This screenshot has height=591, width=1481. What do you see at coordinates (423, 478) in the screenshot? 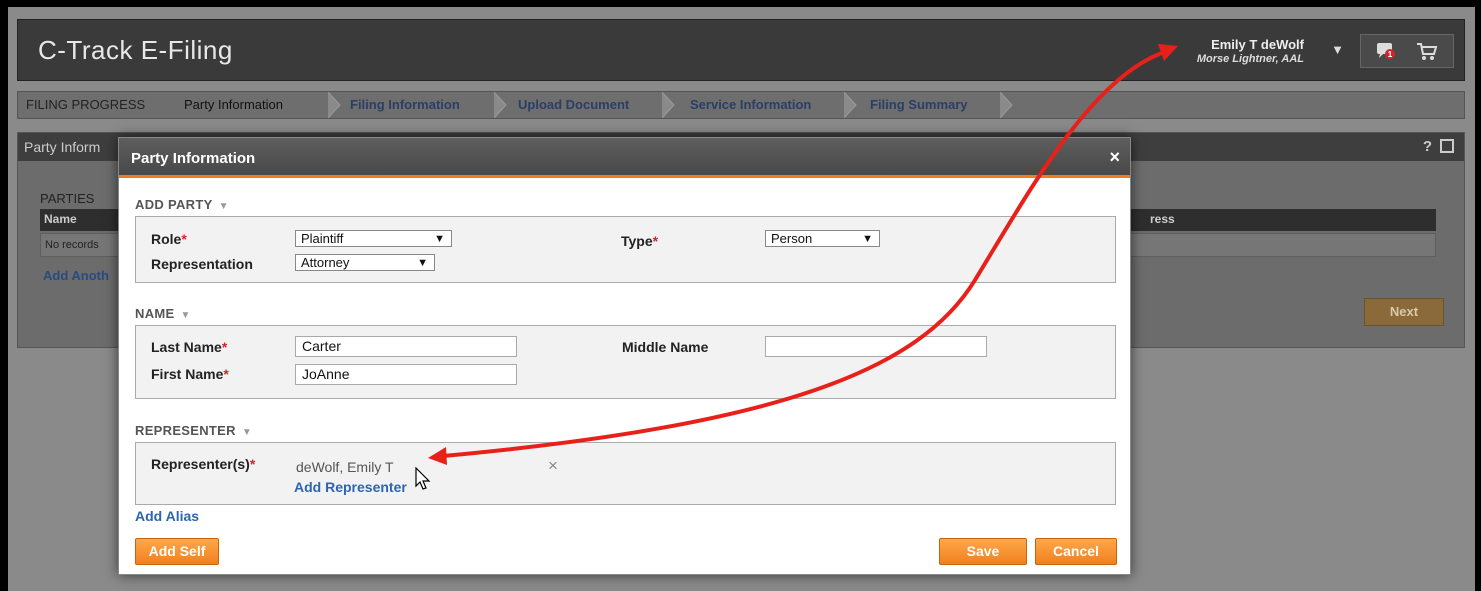
I see `mouse-pointer-icon` at bounding box center [423, 478].